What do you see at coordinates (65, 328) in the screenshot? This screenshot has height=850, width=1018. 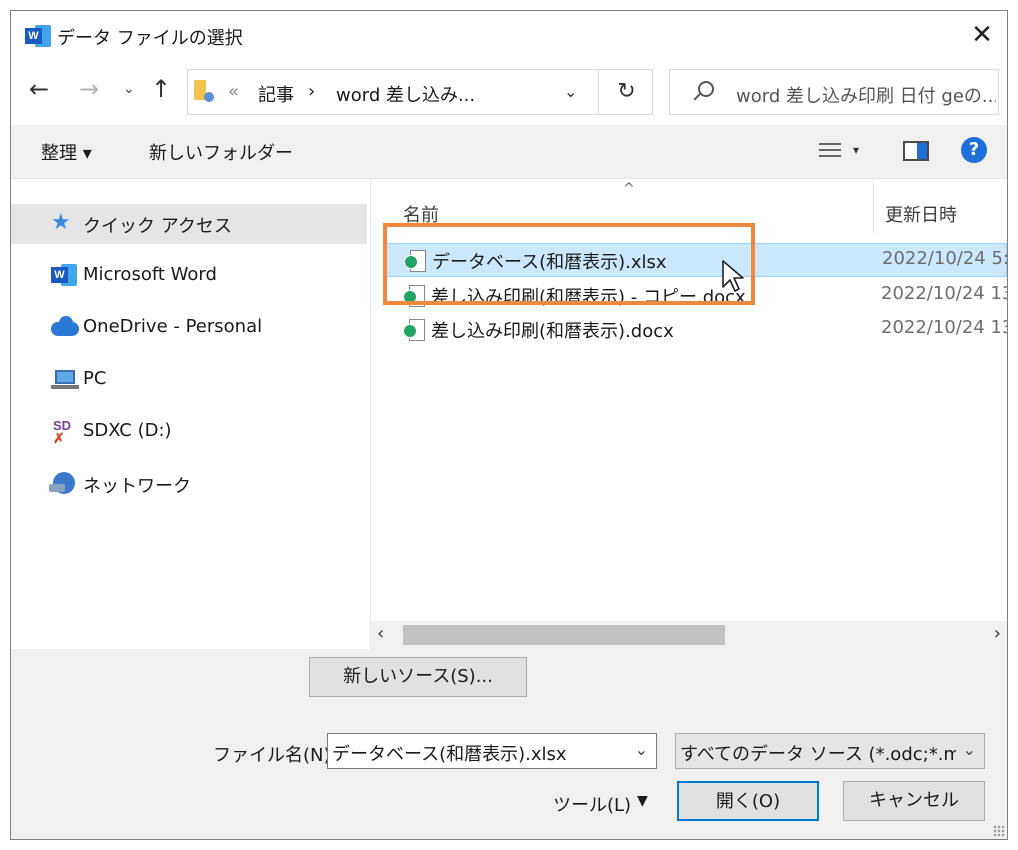 I see `cloud-icon` at bounding box center [65, 328].